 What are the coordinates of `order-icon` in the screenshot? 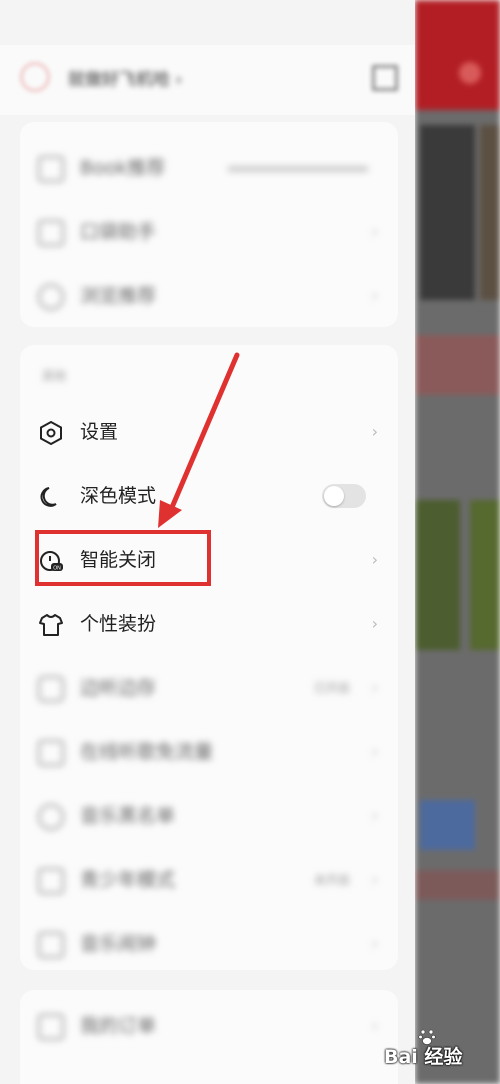 It's located at (51, 1027).